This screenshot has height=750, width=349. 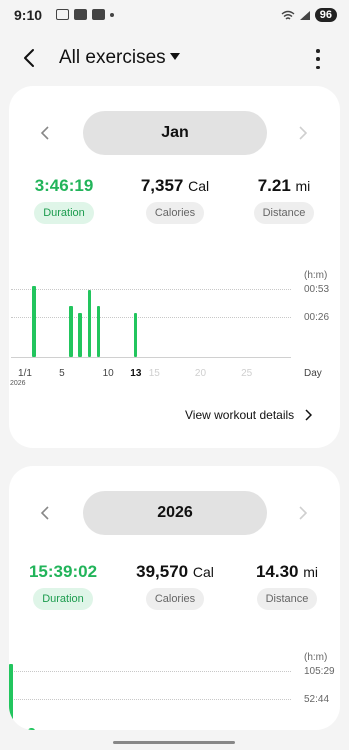 What do you see at coordinates (317, 289) in the screenshot?
I see `y-tick-high: 00:53` at bounding box center [317, 289].